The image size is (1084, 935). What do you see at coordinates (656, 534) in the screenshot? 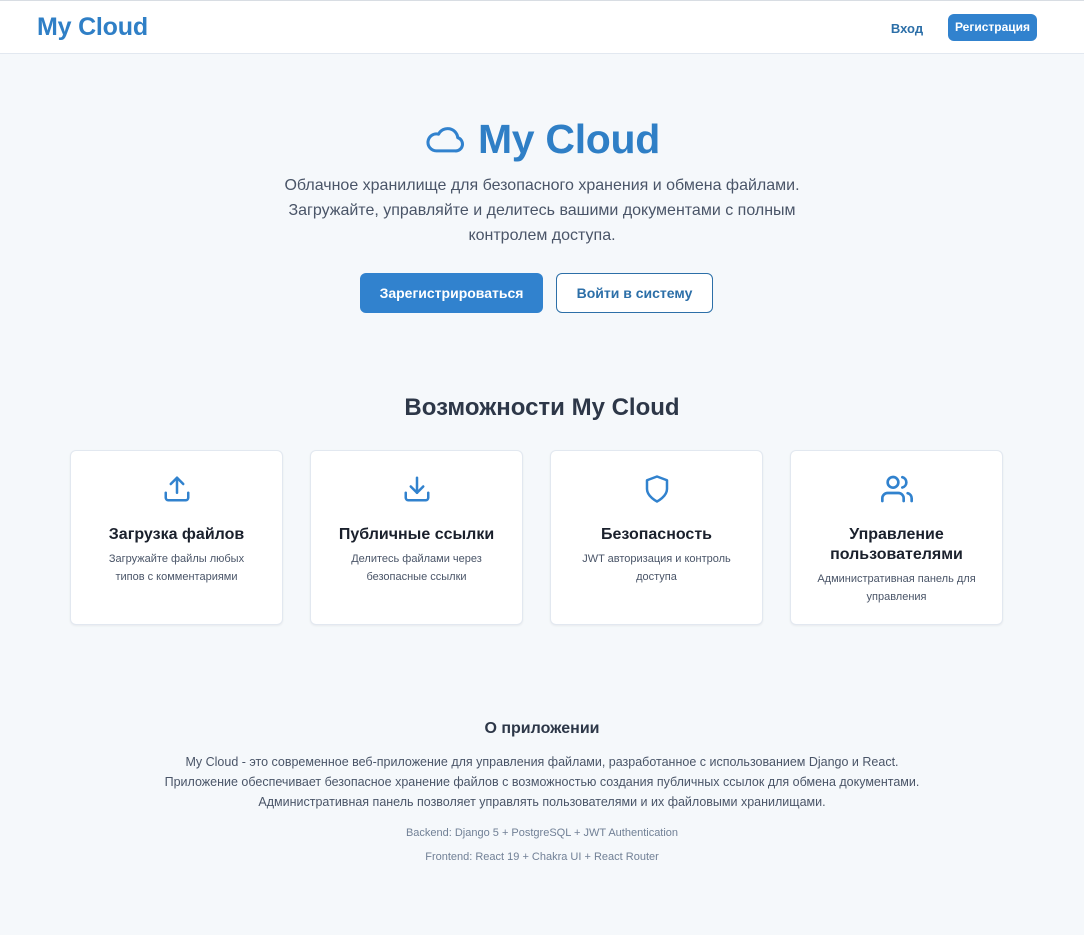
I see `feature-title: Безопасность` at bounding box center [656, 534].